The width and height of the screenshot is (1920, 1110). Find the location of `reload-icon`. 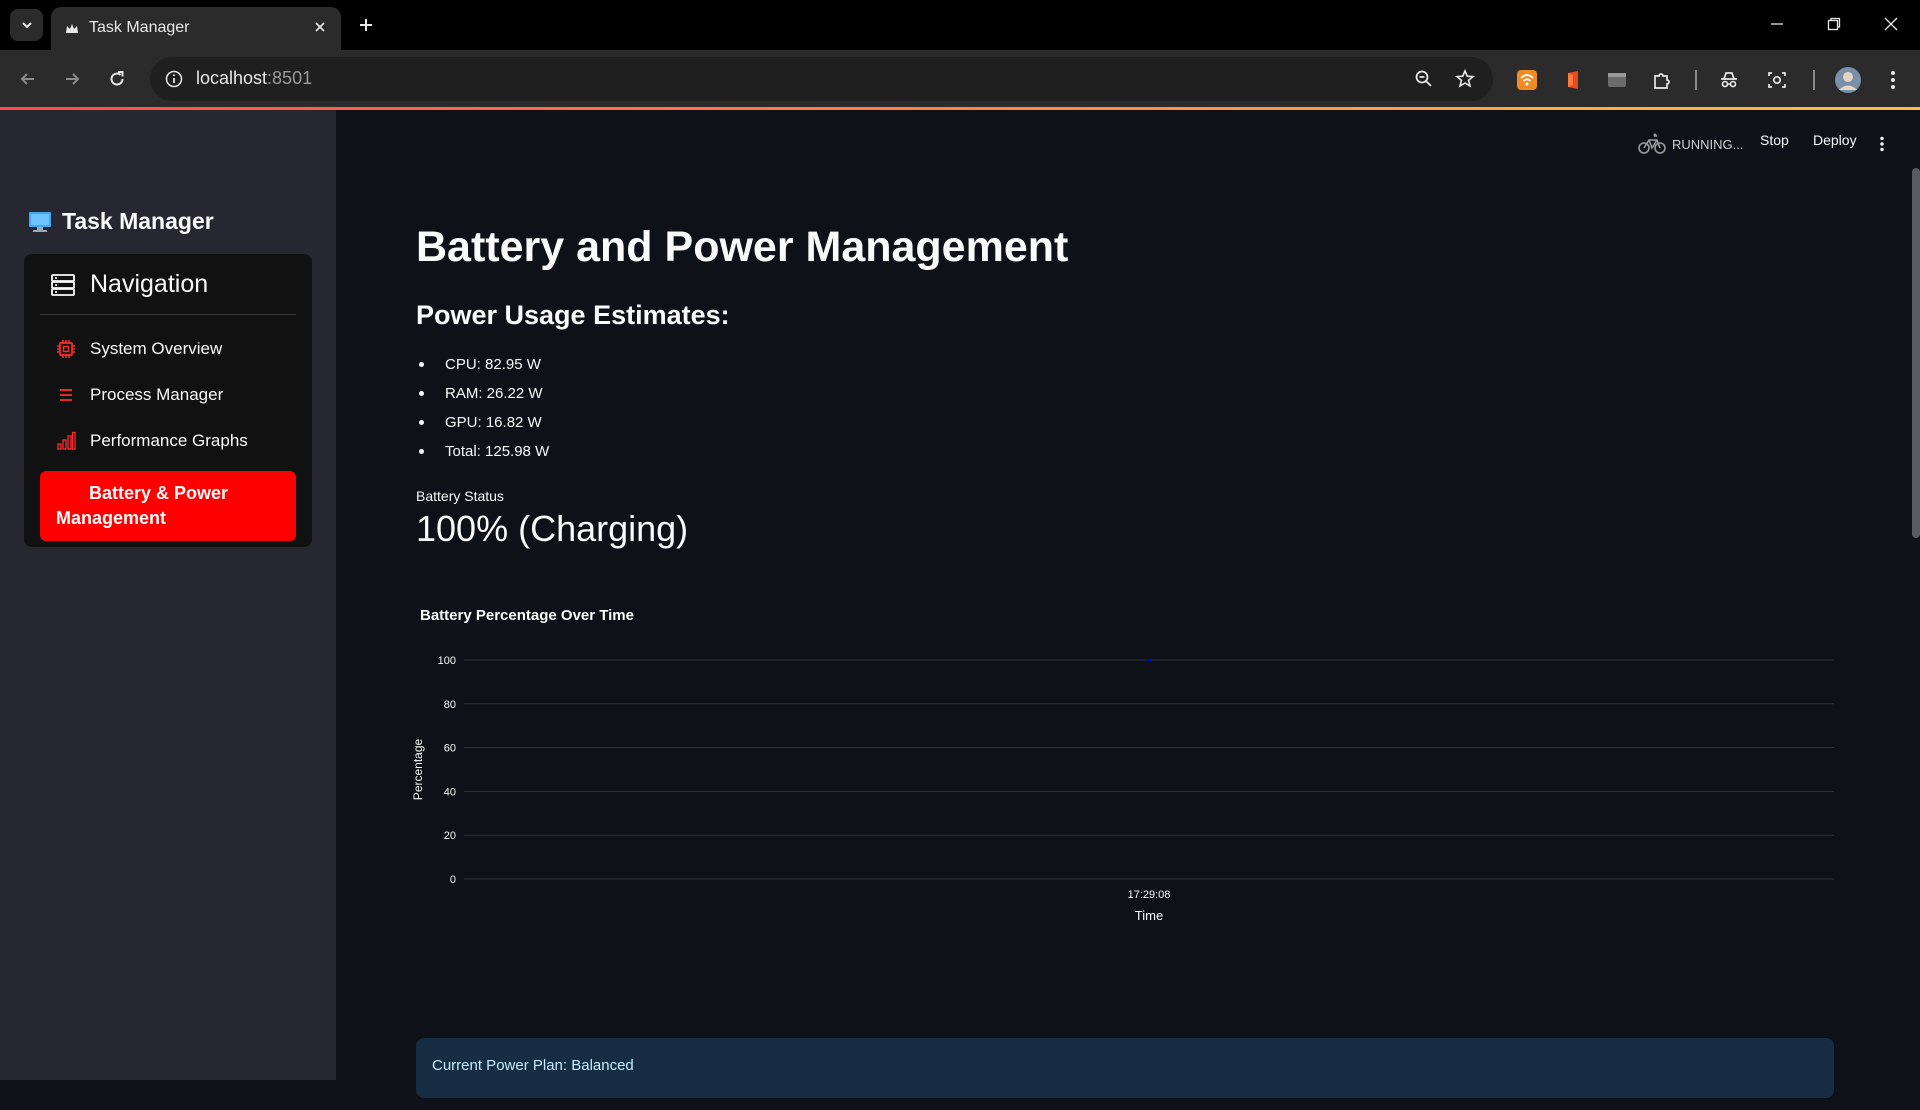

reload-icon is located at coordinates (117, 78).